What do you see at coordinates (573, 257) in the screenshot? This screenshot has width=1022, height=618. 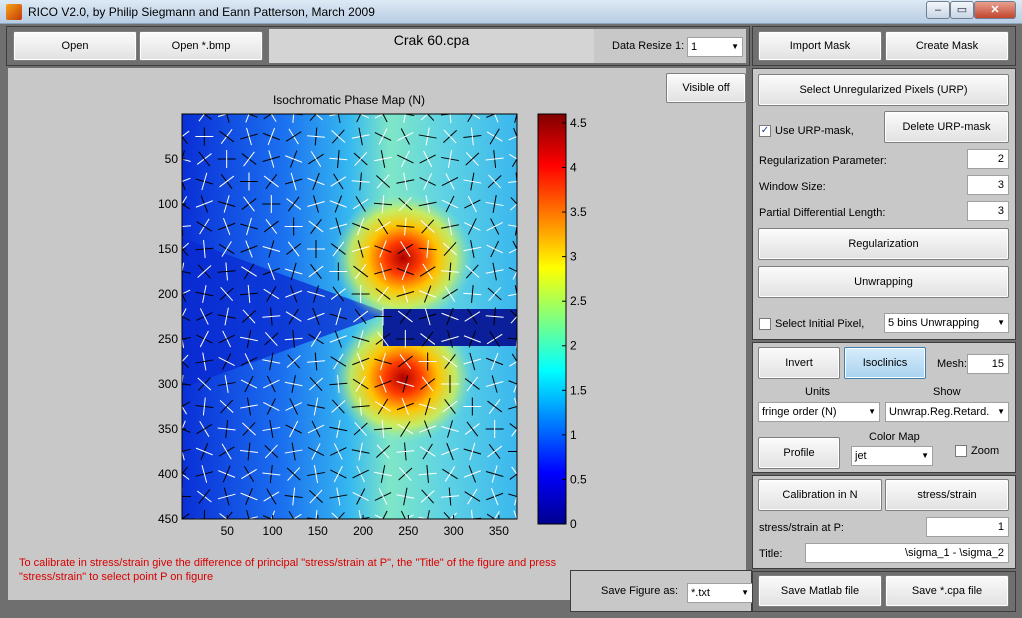 I see `colorbar-tick-label: 3` at bounding box center [573, 257].